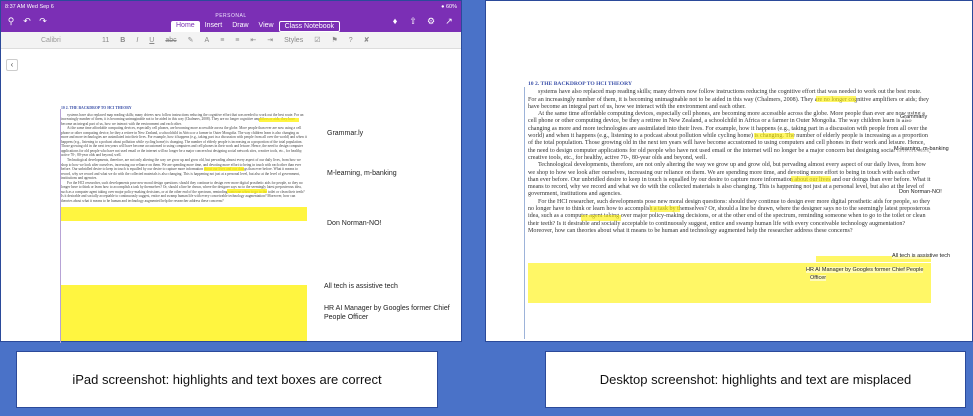 The width and height of the screenshot is (973, 416). What do you see at coordinates (345, 133) in the screenshot?
I see `text-box-note: Grammar.ly` at bounding box center [345, 133].